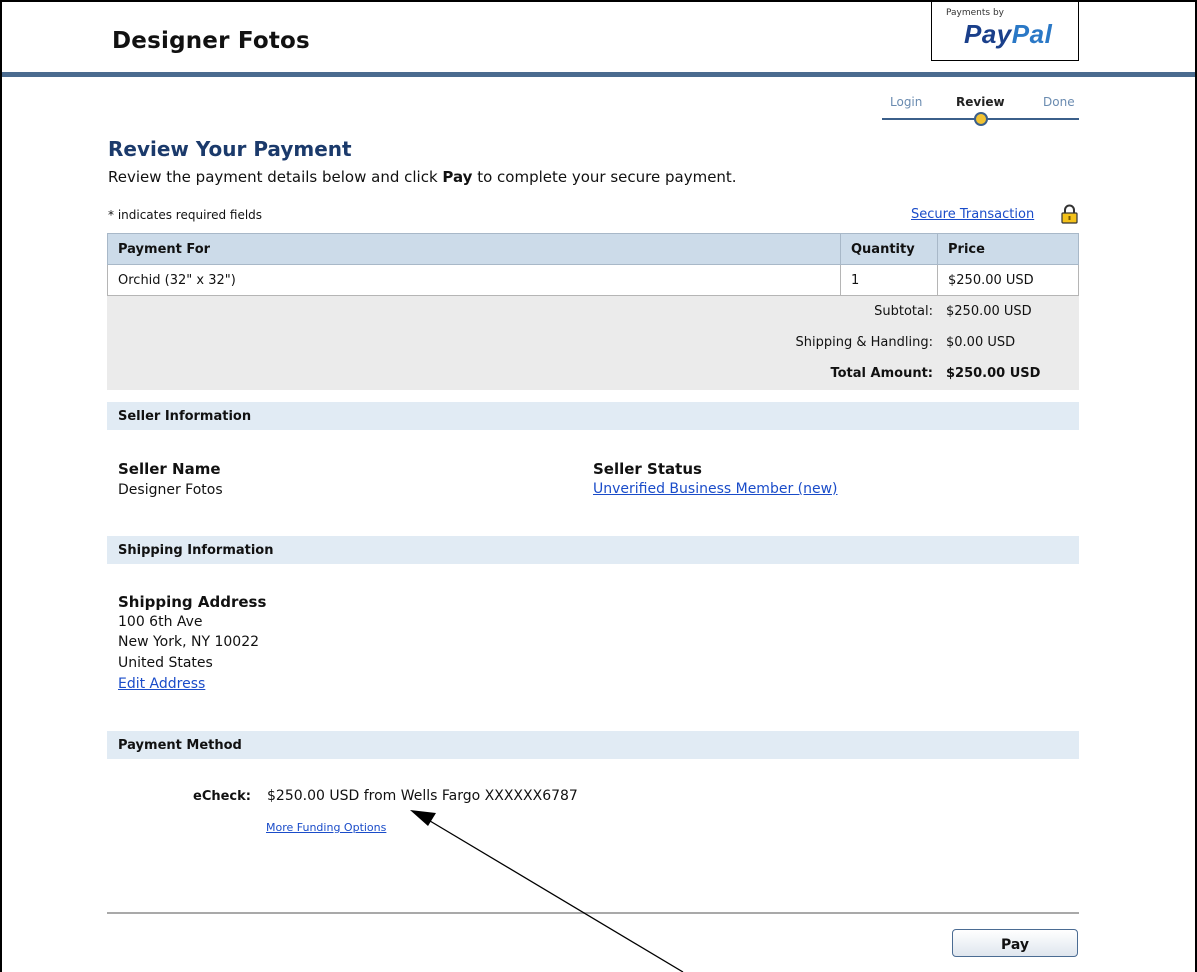  What do you see at coordinates (988, 34) in the screenshot?
I see `paypal-logo-pay: Pay` at bounding box center [988, 34].